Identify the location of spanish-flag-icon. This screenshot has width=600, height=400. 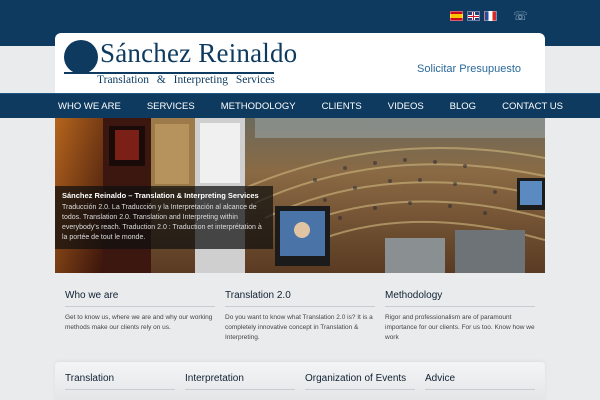
(456, 16).